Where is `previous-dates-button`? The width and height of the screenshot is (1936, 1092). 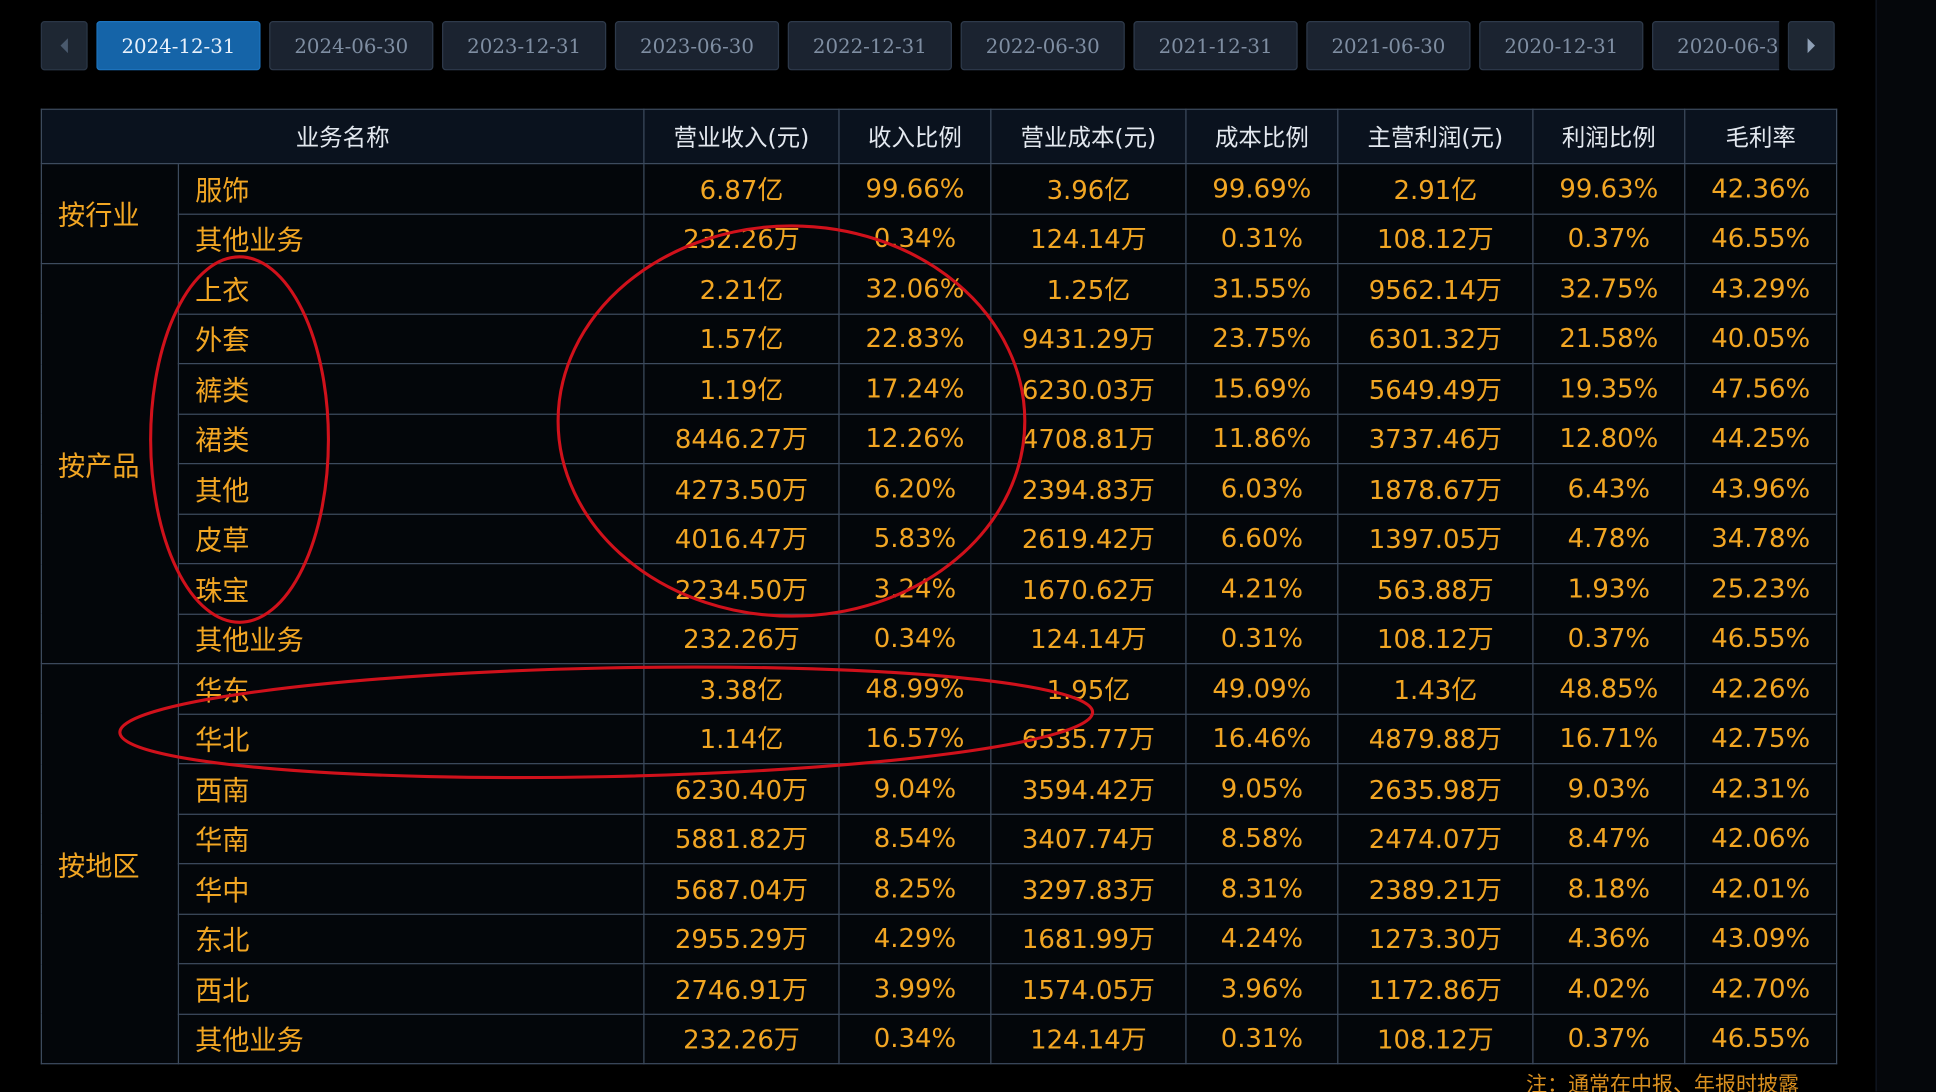
previous-dates-button is located at coordinates (64, 45).